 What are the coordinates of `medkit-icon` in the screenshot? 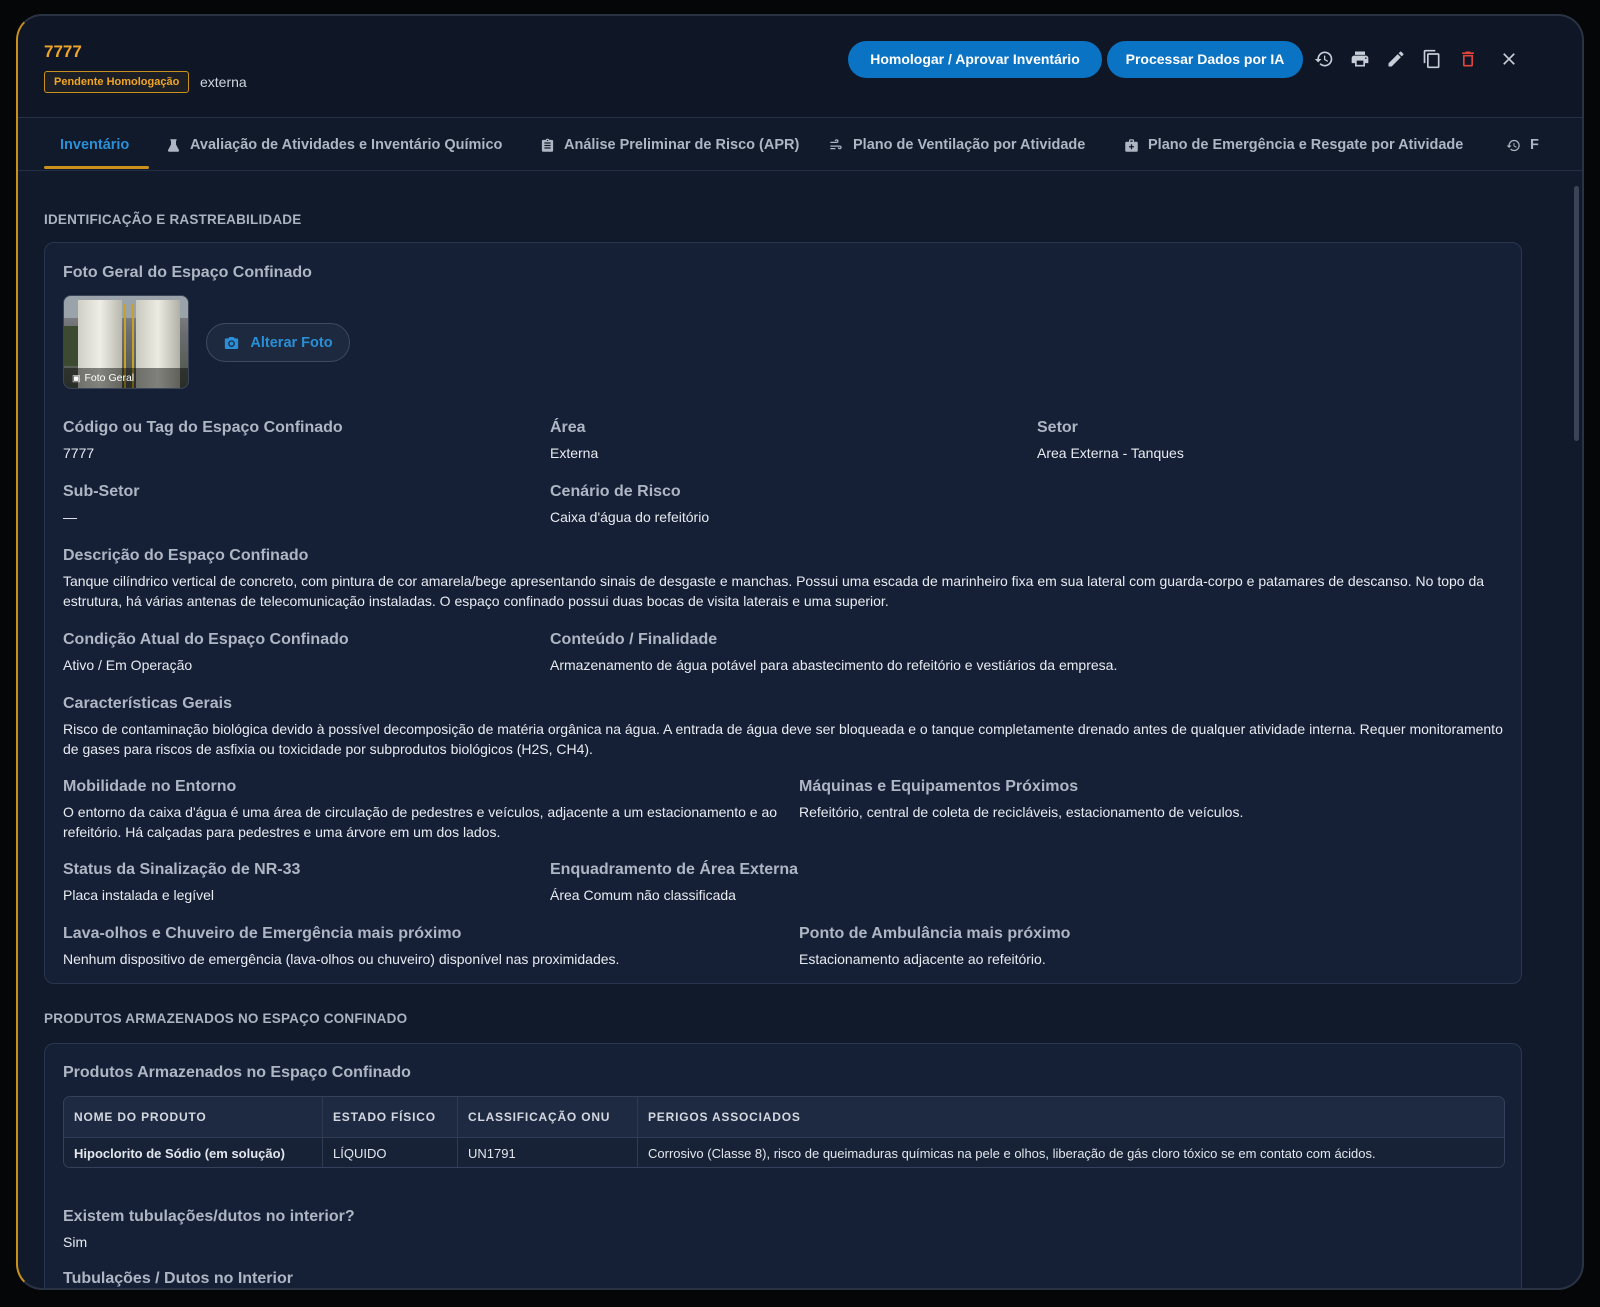 It's located at (1131, 145).